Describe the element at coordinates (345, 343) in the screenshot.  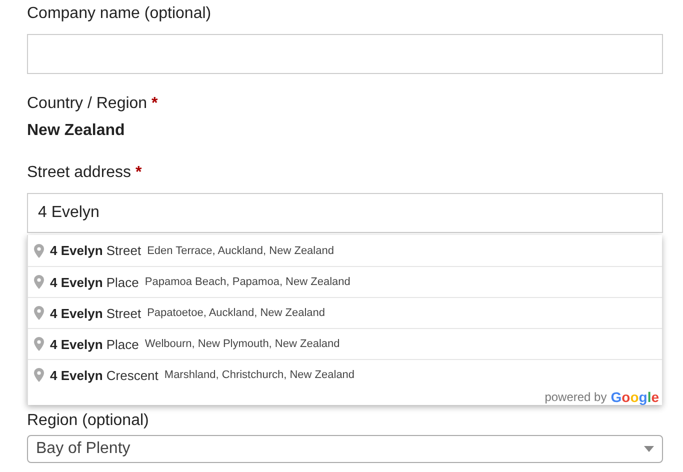
I see `suggestion-item: 4 Evelyn Place Welbourn, New Plymouth, New Zealand` at that location.